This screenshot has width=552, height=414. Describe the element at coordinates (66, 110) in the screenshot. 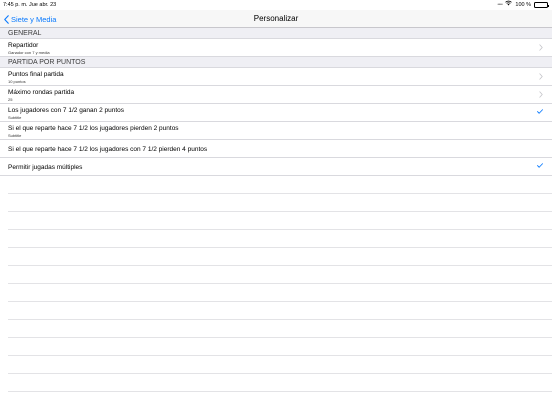

I see `row-title: Los jugadores con 7 1/2 ganan 2 puntos` at that location.